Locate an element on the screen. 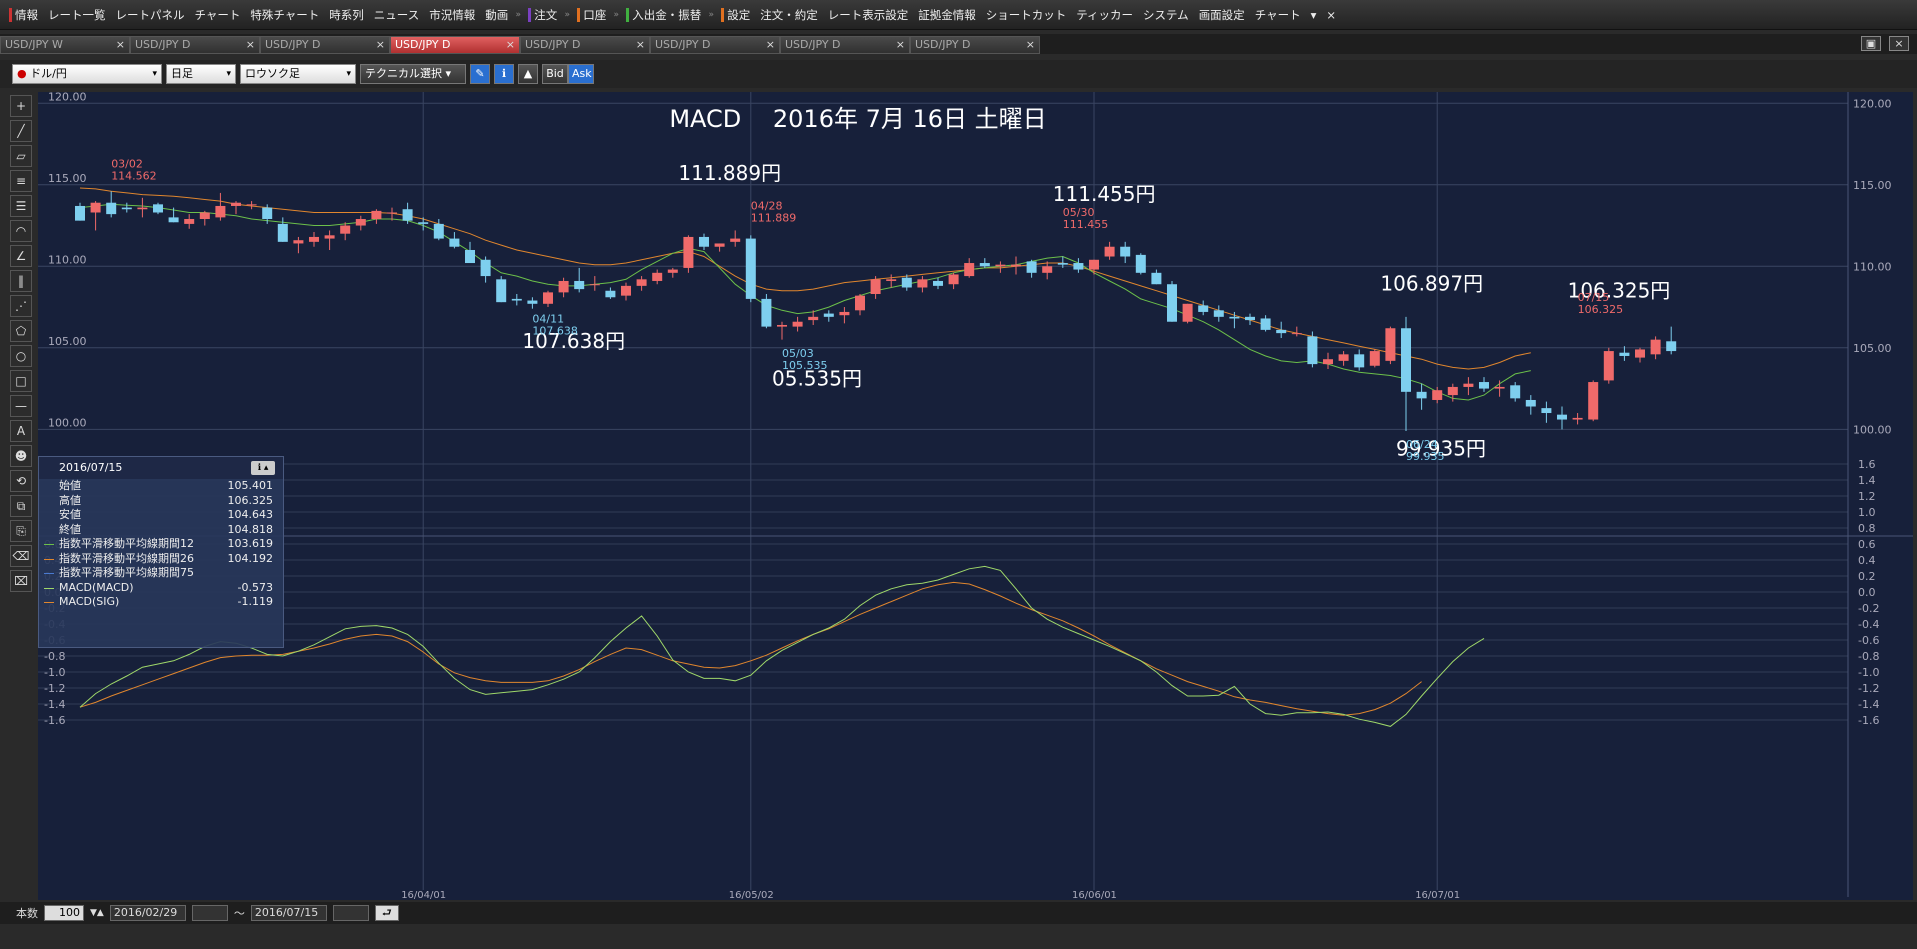 The image size is (1917, 949). dash-icon: — is located at coordinates (21, 406).